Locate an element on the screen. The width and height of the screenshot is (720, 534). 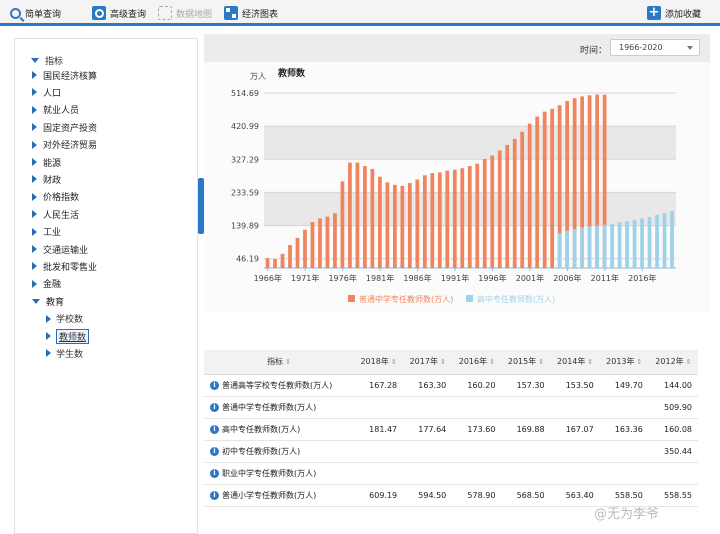
table-cell: 157.30 is located at coordinates (526, 385).